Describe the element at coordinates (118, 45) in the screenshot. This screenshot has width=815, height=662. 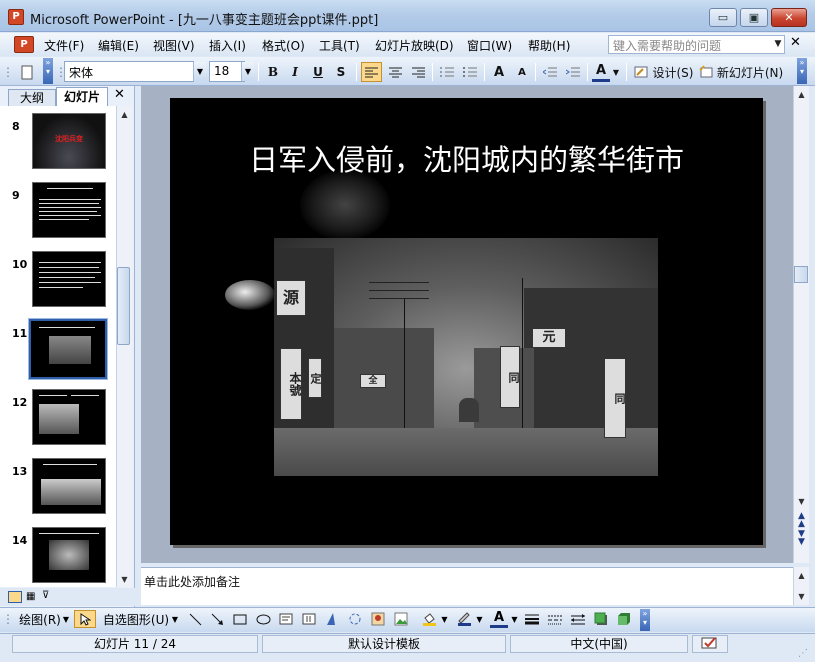
I see `menu-edit: 编辑(E)` at that location.